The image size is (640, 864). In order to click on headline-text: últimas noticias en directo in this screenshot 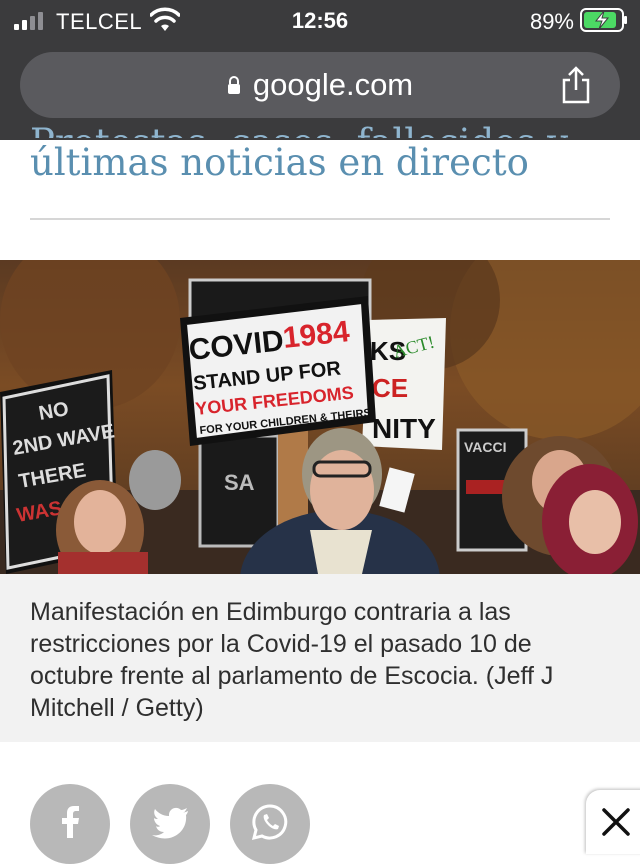, I will do `click(279, 162)`.